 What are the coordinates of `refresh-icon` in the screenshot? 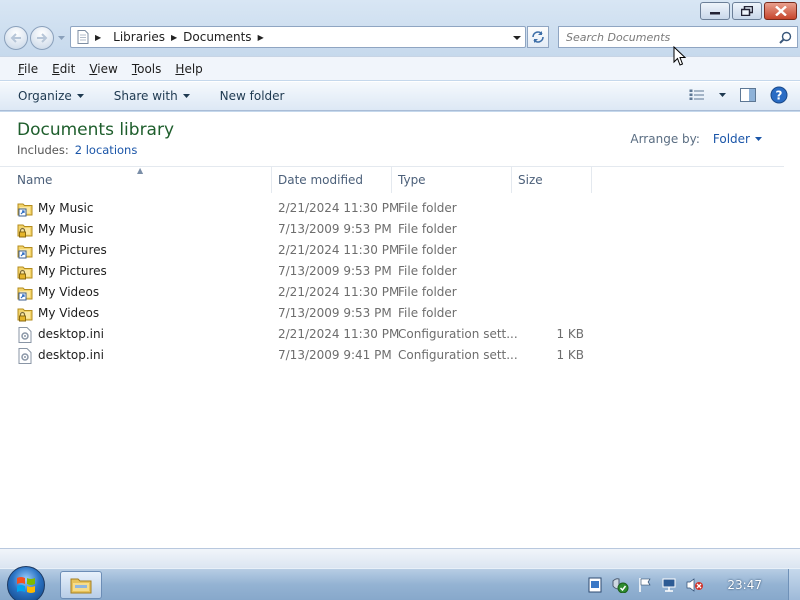 It's located at (538, 37).